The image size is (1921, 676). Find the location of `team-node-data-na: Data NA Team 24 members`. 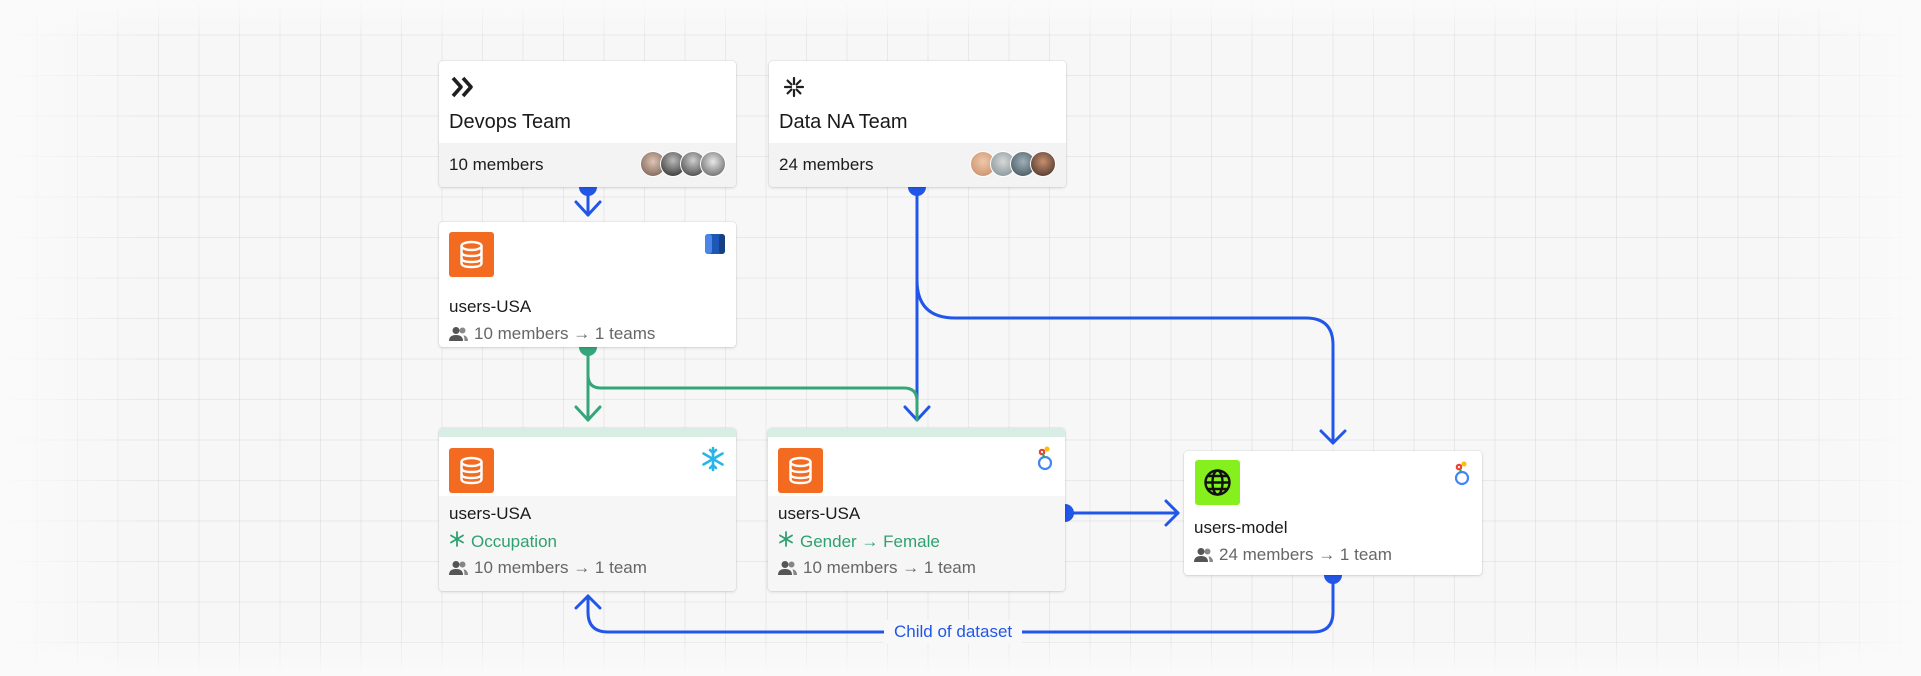

team-node-data-na: Data NA Team 24 members is located at coordinates (917, 124).